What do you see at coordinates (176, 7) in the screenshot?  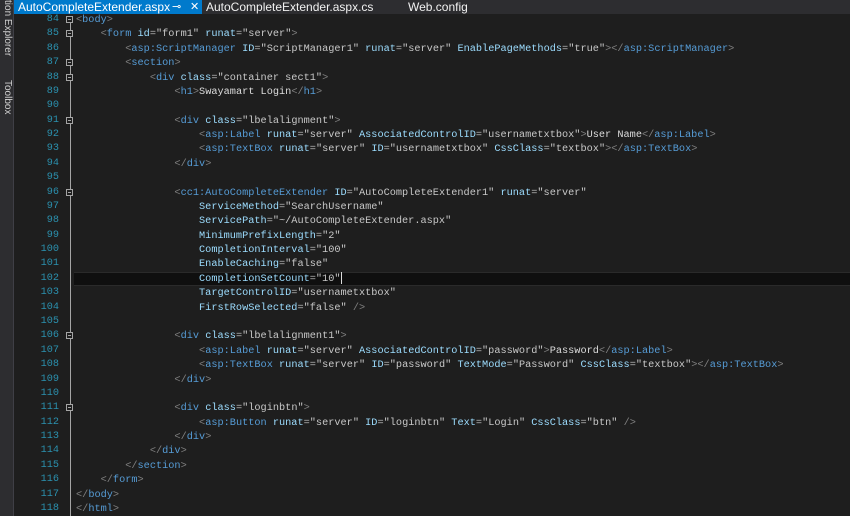 I see `pin-icon: ⊸` at bounding box center [176, 7].